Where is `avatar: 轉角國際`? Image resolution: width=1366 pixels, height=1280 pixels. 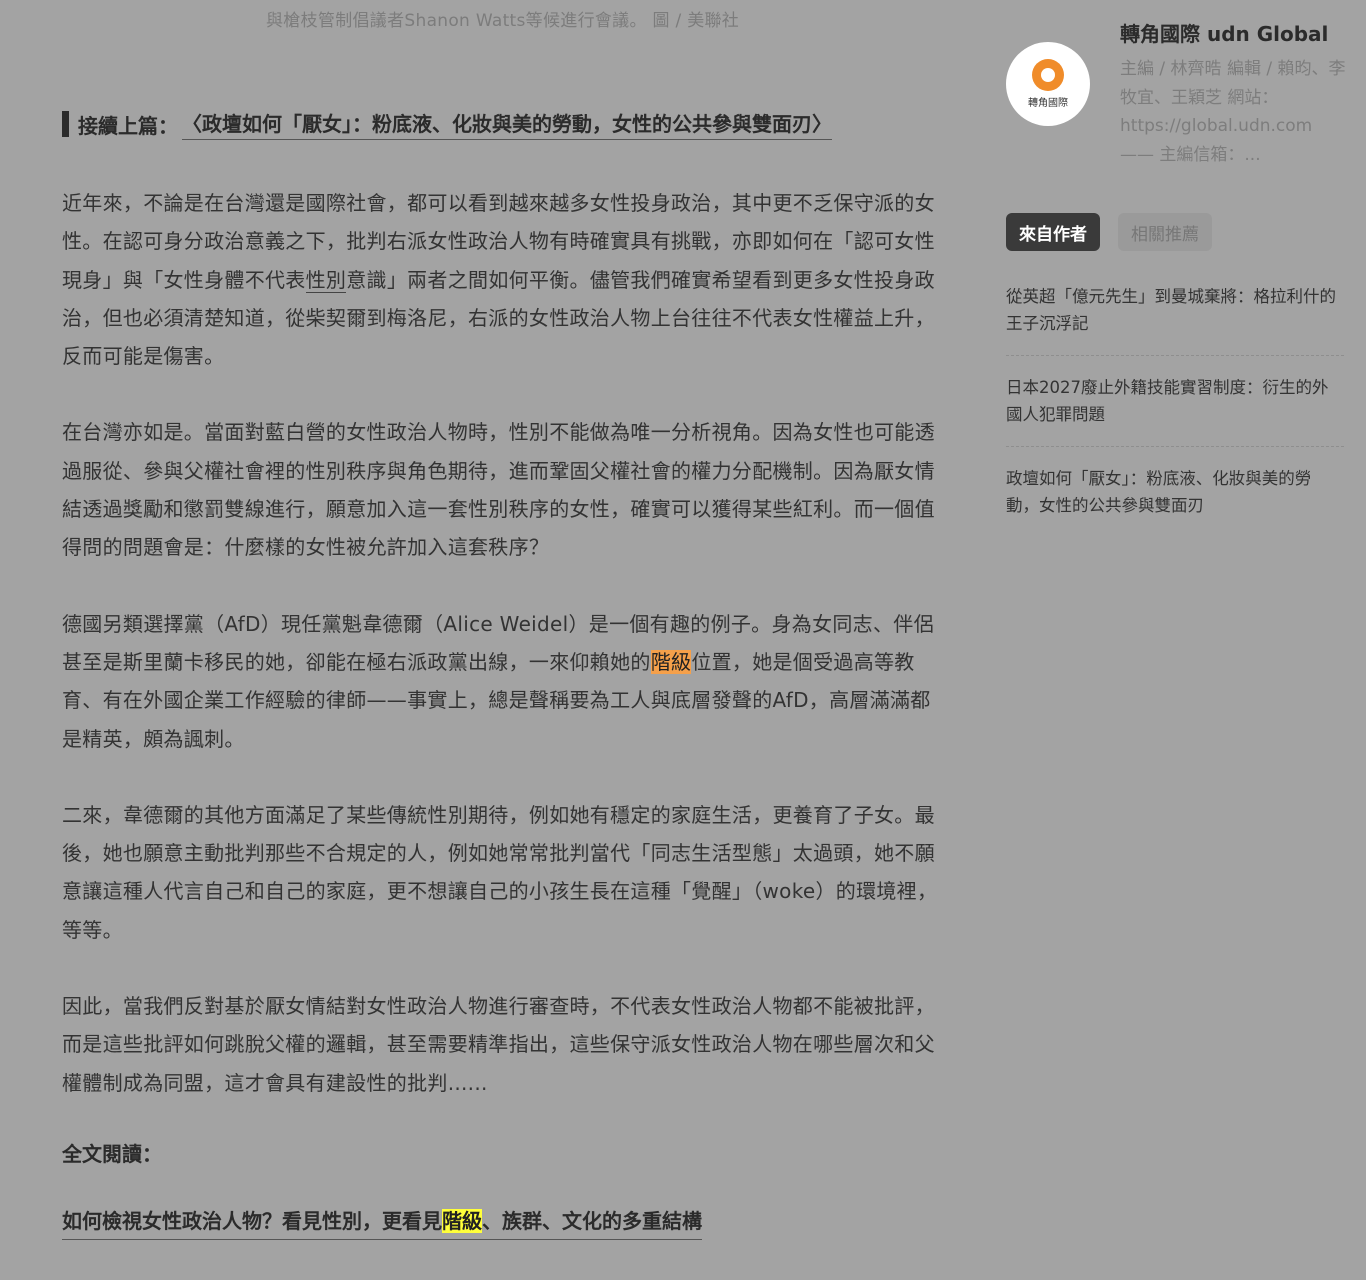
avatar: 轉角國際 is located at coordinates (1048, 84).